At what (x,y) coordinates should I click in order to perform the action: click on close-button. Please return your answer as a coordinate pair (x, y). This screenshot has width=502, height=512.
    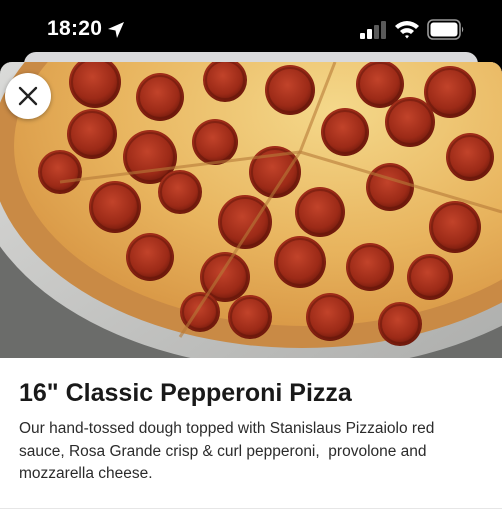
    Looking at the image, I should click on (28, 96).